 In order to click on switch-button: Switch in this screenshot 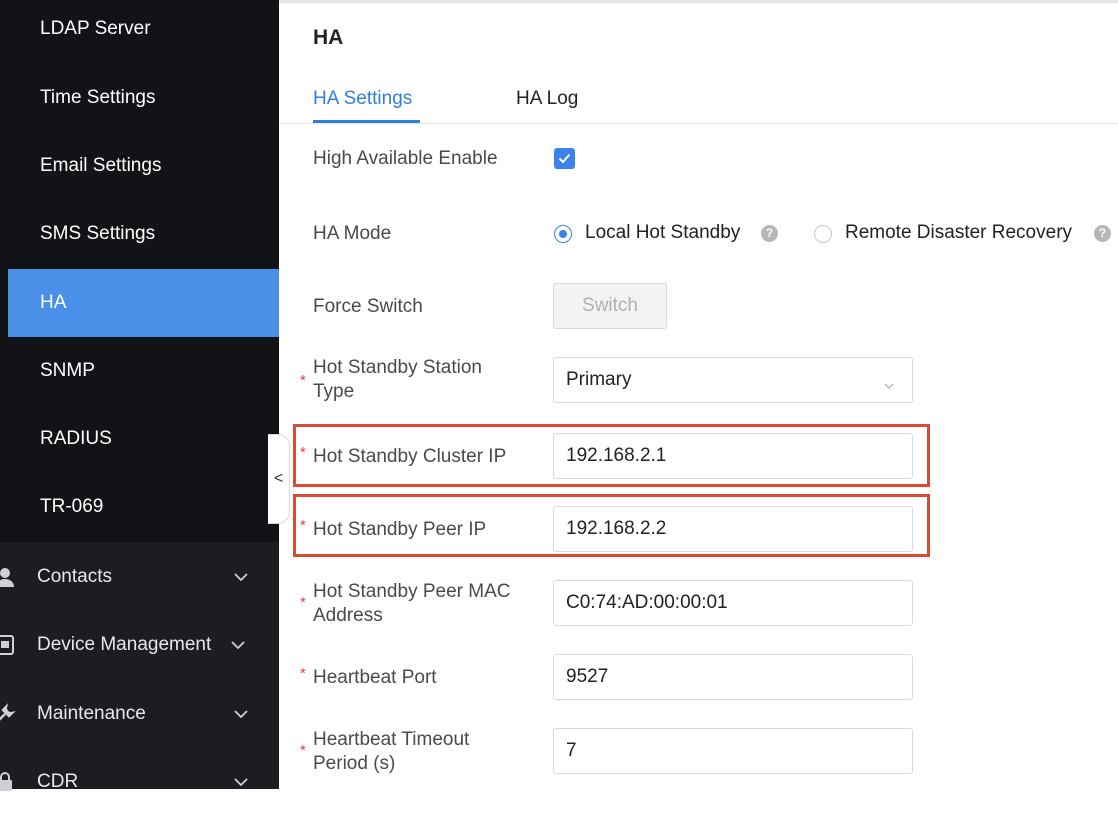, I will do `click(610, 306)`.